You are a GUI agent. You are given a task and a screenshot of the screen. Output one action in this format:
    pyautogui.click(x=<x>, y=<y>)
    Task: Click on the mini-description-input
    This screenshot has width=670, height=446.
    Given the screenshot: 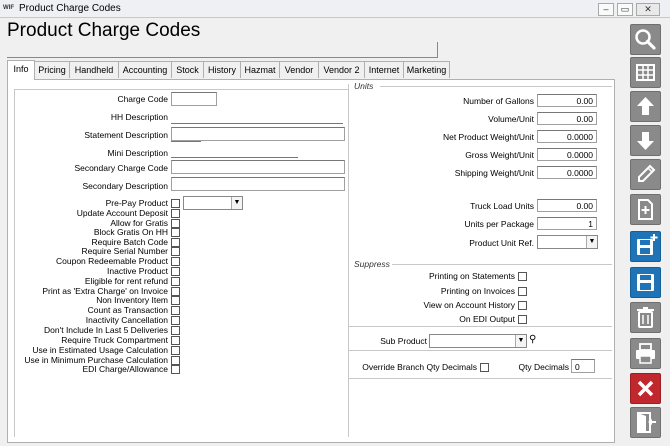 What is the action you would take?
    pyautogui.click(x=186, y=141)
    